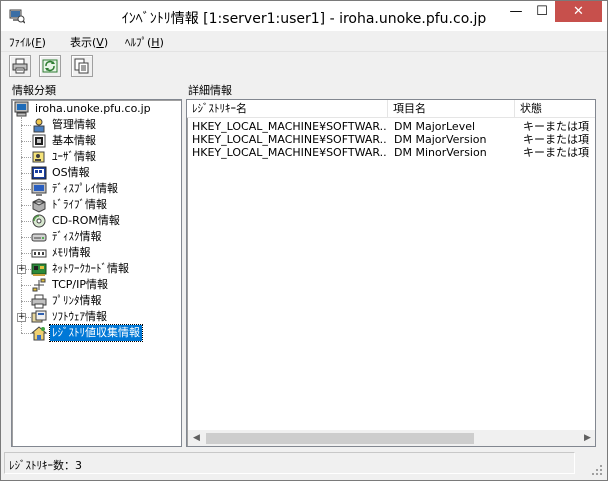 The image size is (608, 481). I want to click on scroll-left-arrow-icon: ◀, so click(196, 438).